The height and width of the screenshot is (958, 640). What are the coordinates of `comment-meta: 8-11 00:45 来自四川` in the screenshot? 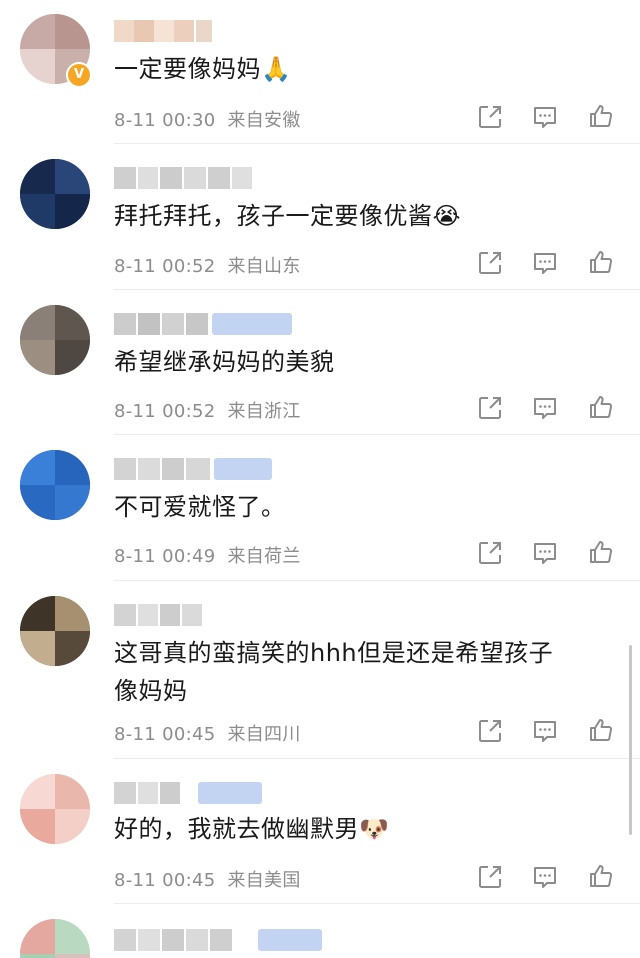 It's located at (207, 733).